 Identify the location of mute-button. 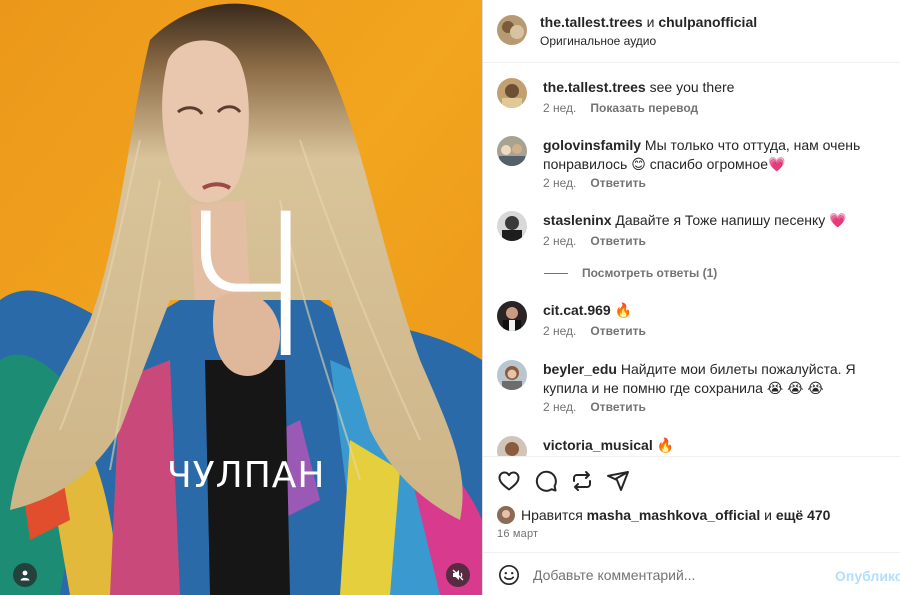
(458, 575).